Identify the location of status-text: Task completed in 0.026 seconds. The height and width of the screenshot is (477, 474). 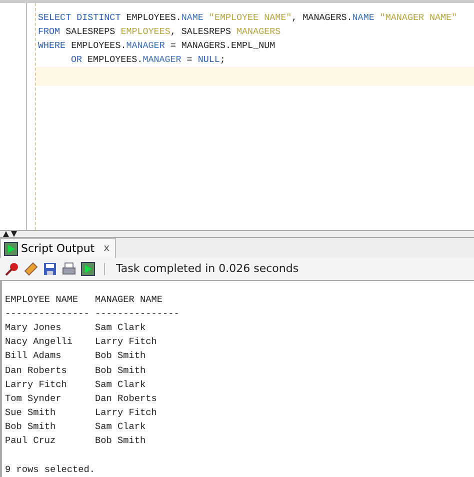
(207, 269).